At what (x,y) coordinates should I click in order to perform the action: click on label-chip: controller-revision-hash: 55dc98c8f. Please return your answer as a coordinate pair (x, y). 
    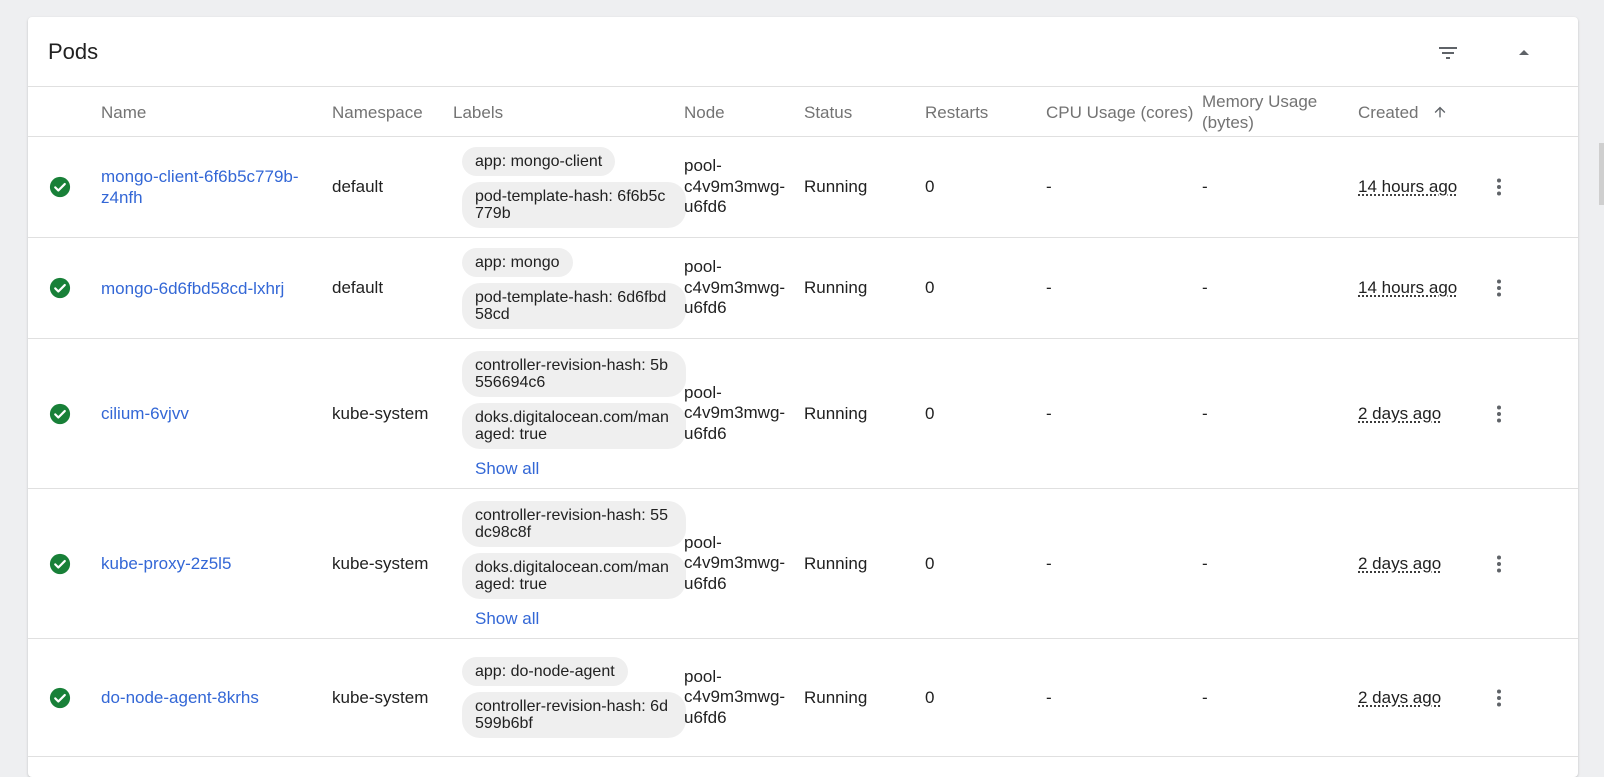
    Looking at the image, I should click on (574, 524).